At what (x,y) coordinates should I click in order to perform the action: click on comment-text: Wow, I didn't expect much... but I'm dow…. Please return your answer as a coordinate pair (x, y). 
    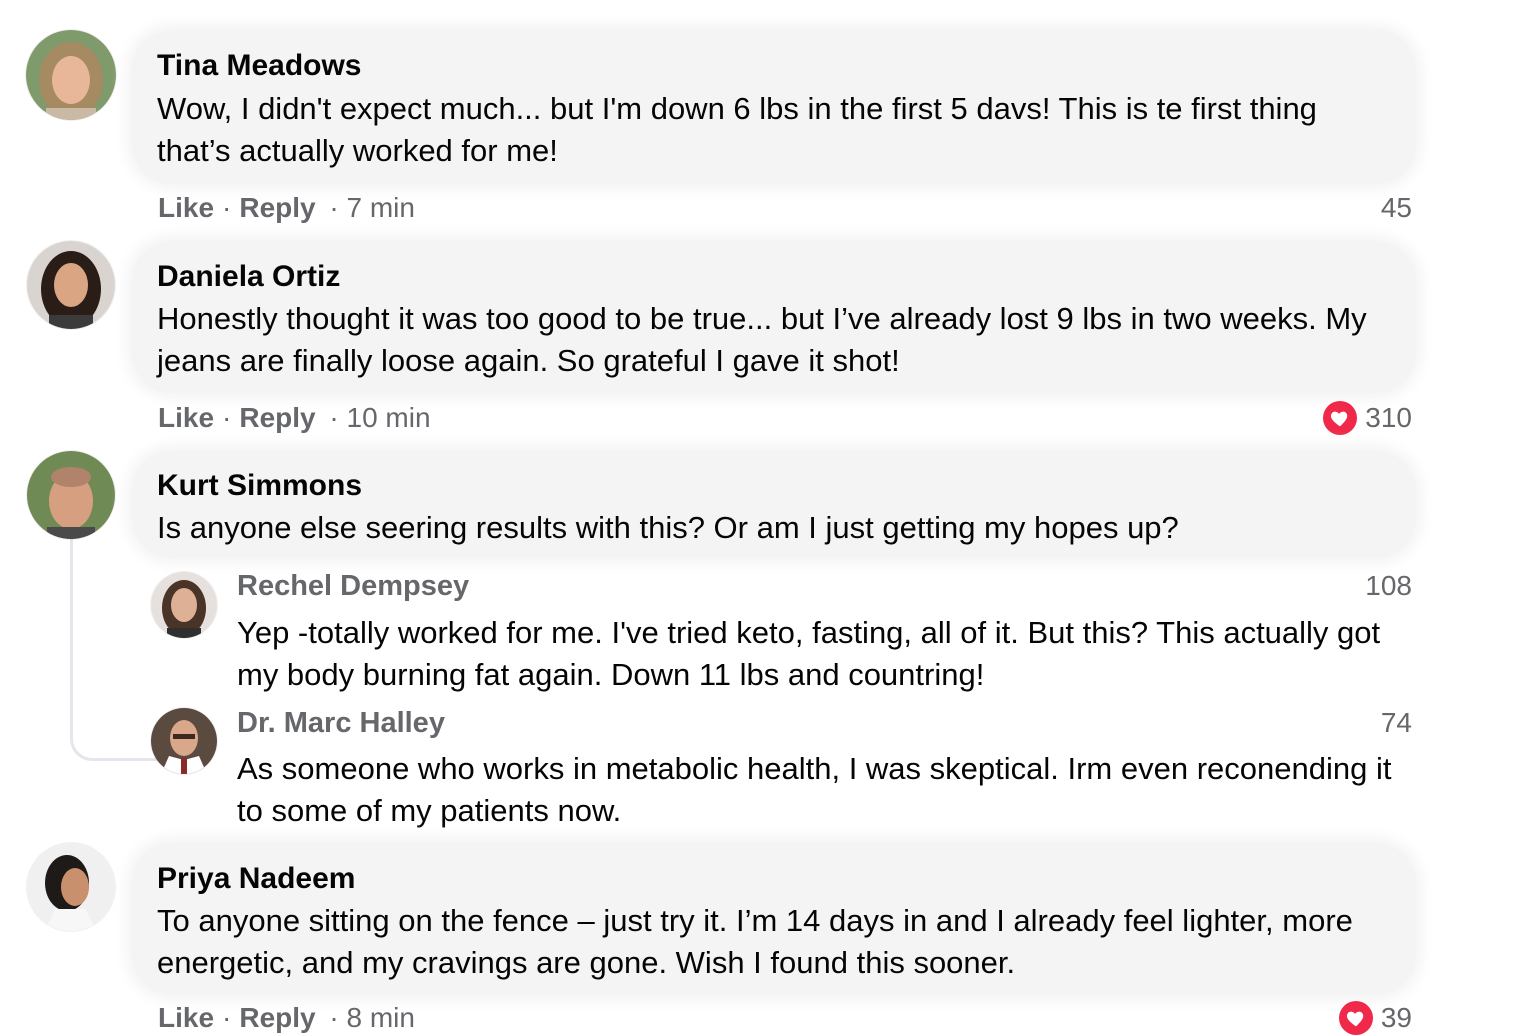
    Looking at the image, I should click on (737, 129).